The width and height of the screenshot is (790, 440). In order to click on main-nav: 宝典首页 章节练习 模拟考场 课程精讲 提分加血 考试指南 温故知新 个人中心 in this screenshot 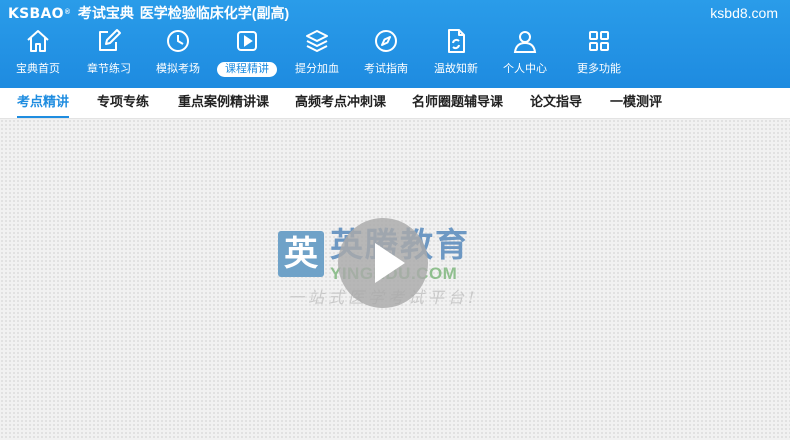, I will do `click(395, 55)`.